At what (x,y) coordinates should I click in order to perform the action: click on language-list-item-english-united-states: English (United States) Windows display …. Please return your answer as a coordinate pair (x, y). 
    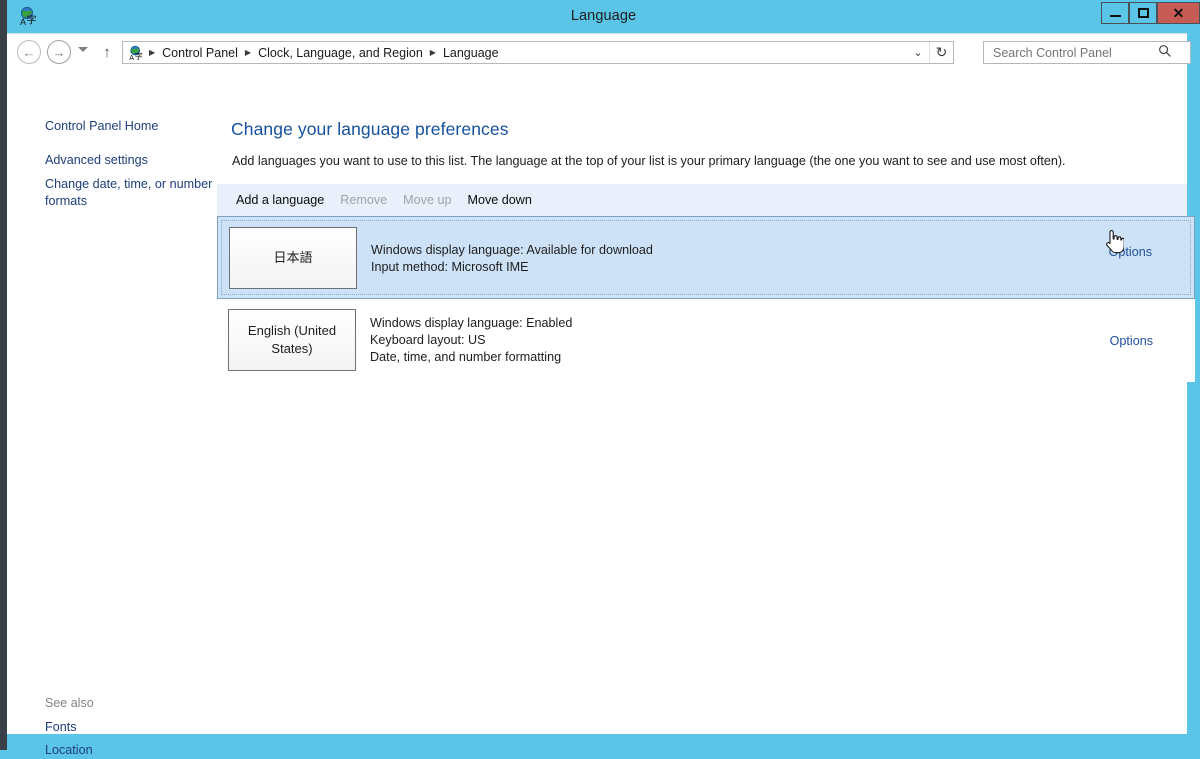
    Looking at the image, I should click on (706, 340).